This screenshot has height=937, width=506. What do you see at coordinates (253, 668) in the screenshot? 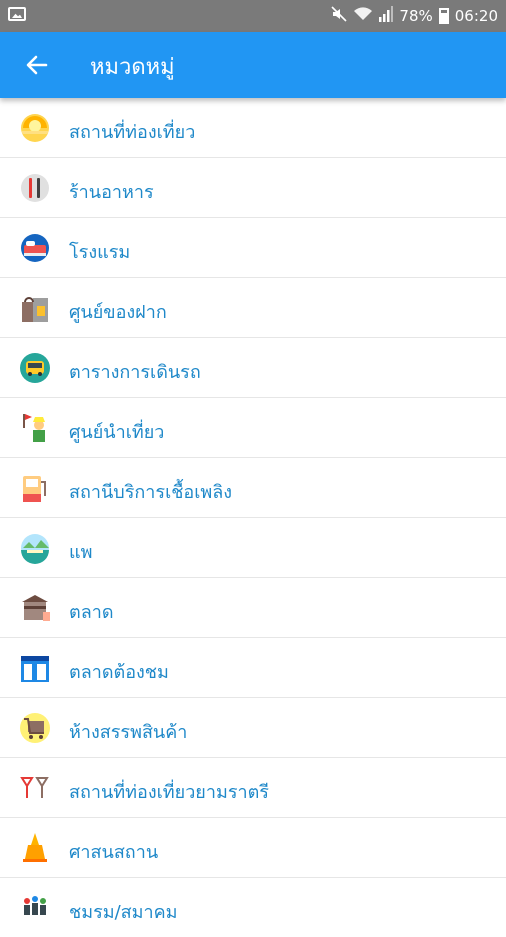
I see `category-item-must-see-market: ตลาดต้องชม` at bounding box center [253, 668].